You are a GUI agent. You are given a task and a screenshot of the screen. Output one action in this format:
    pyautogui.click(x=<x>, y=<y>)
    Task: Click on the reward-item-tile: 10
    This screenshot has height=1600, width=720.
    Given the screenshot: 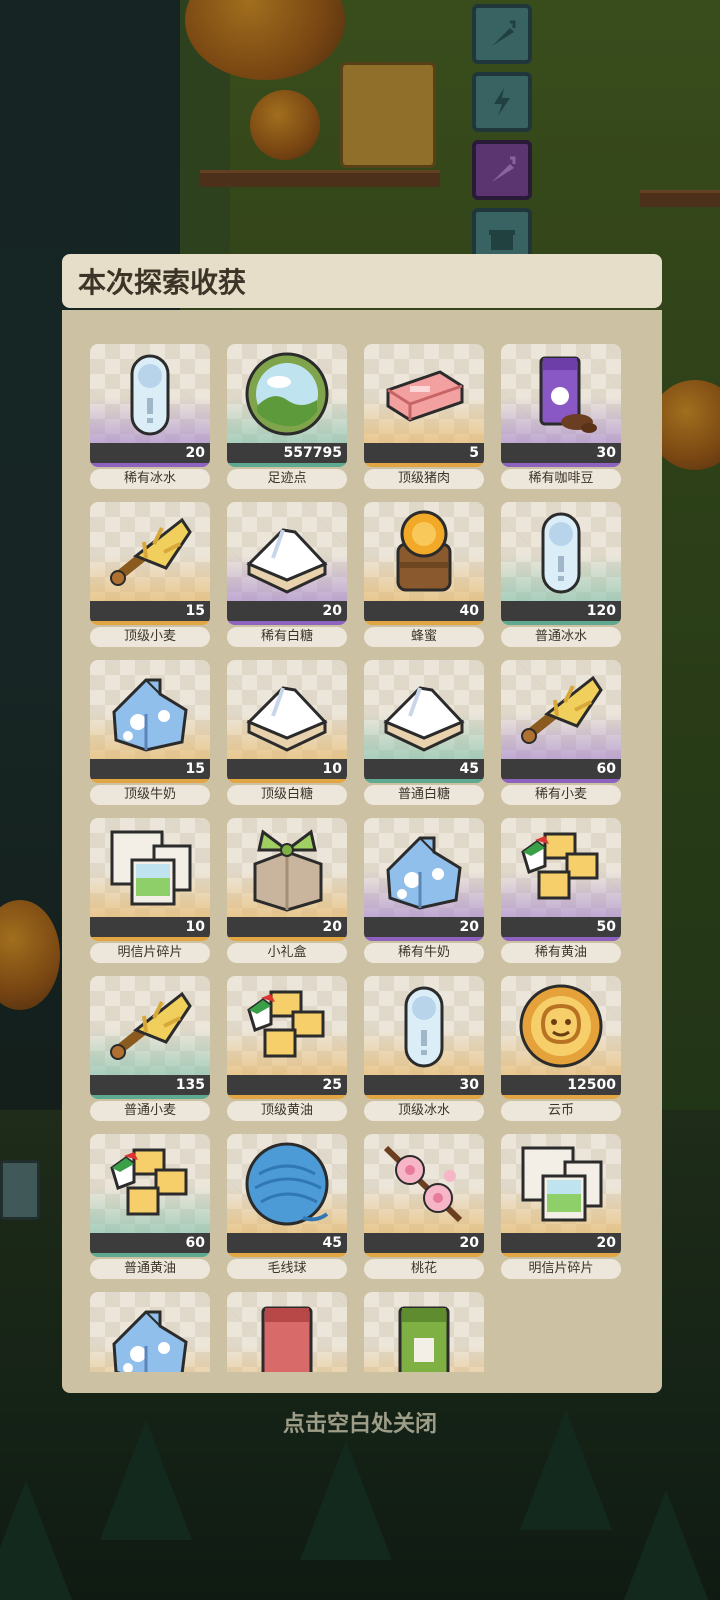 What is the action you would take?
    pyautogui.click(x=287, y=721)
    